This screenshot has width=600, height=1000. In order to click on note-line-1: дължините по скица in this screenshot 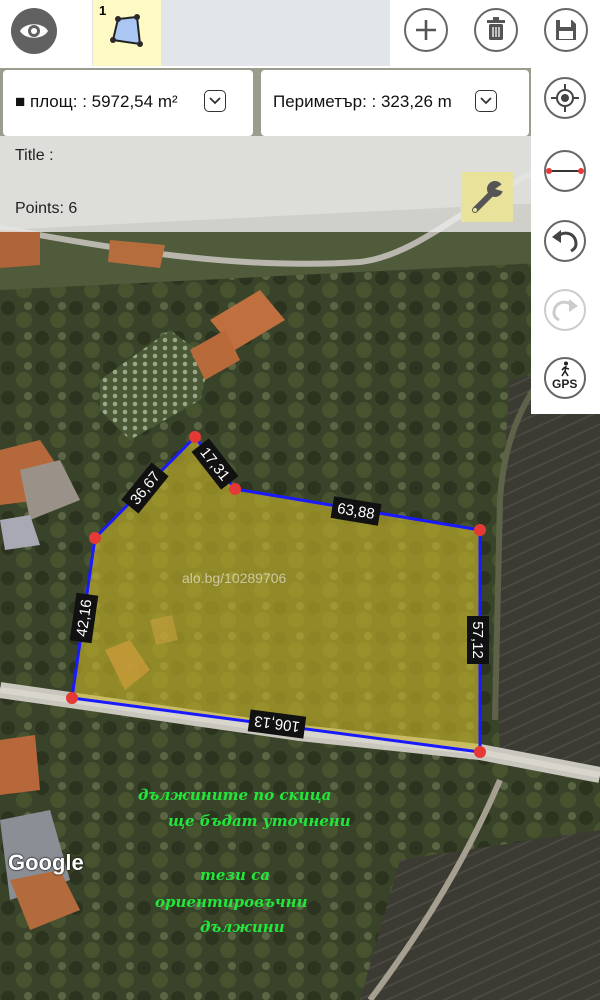, I will do `click(235, 795)`.